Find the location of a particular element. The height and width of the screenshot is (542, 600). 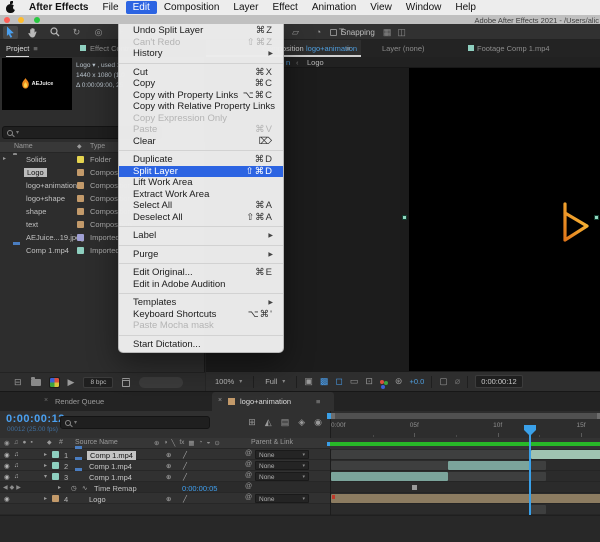

layer-handle-left is located at coordinates (404, 217).